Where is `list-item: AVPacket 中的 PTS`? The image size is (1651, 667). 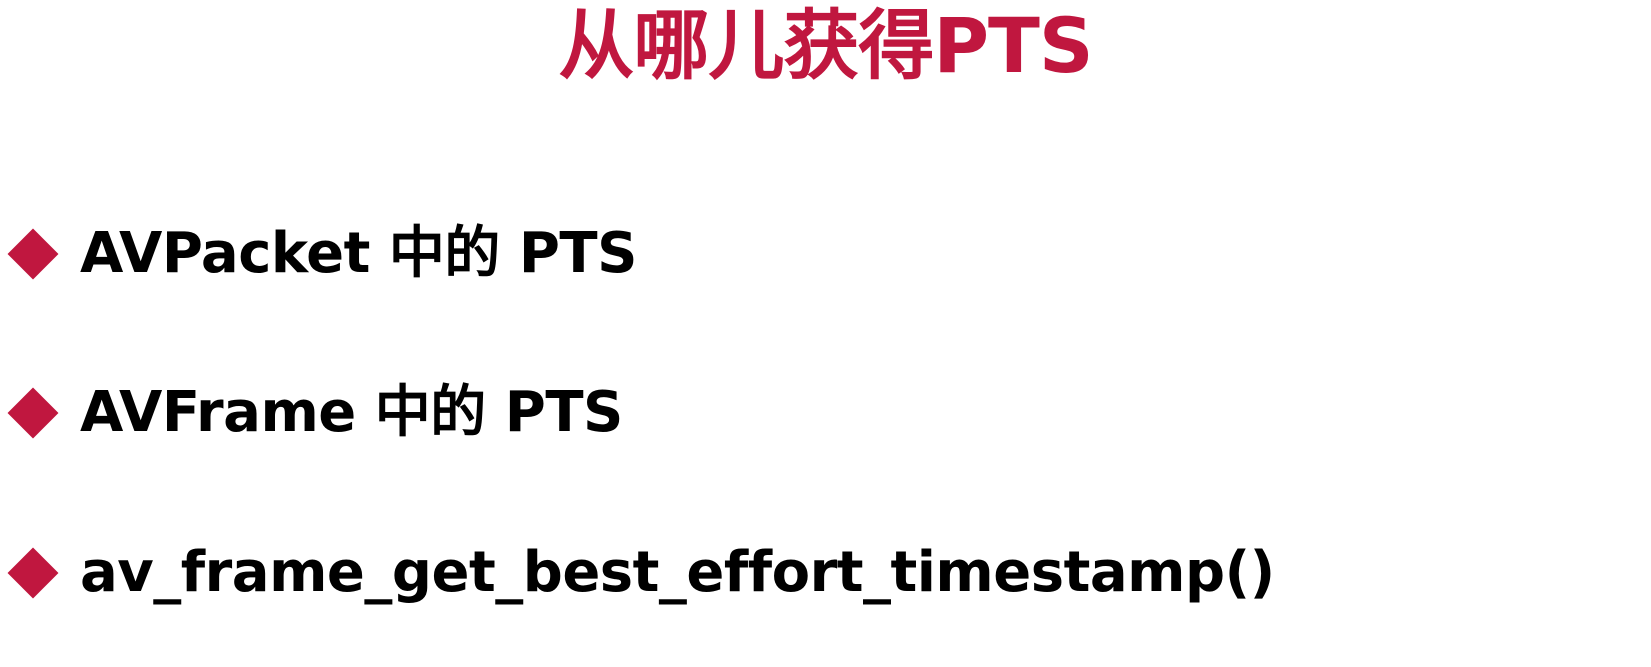 list-item: AVPacket 中的 PTS is located at coordinates (318, 254).